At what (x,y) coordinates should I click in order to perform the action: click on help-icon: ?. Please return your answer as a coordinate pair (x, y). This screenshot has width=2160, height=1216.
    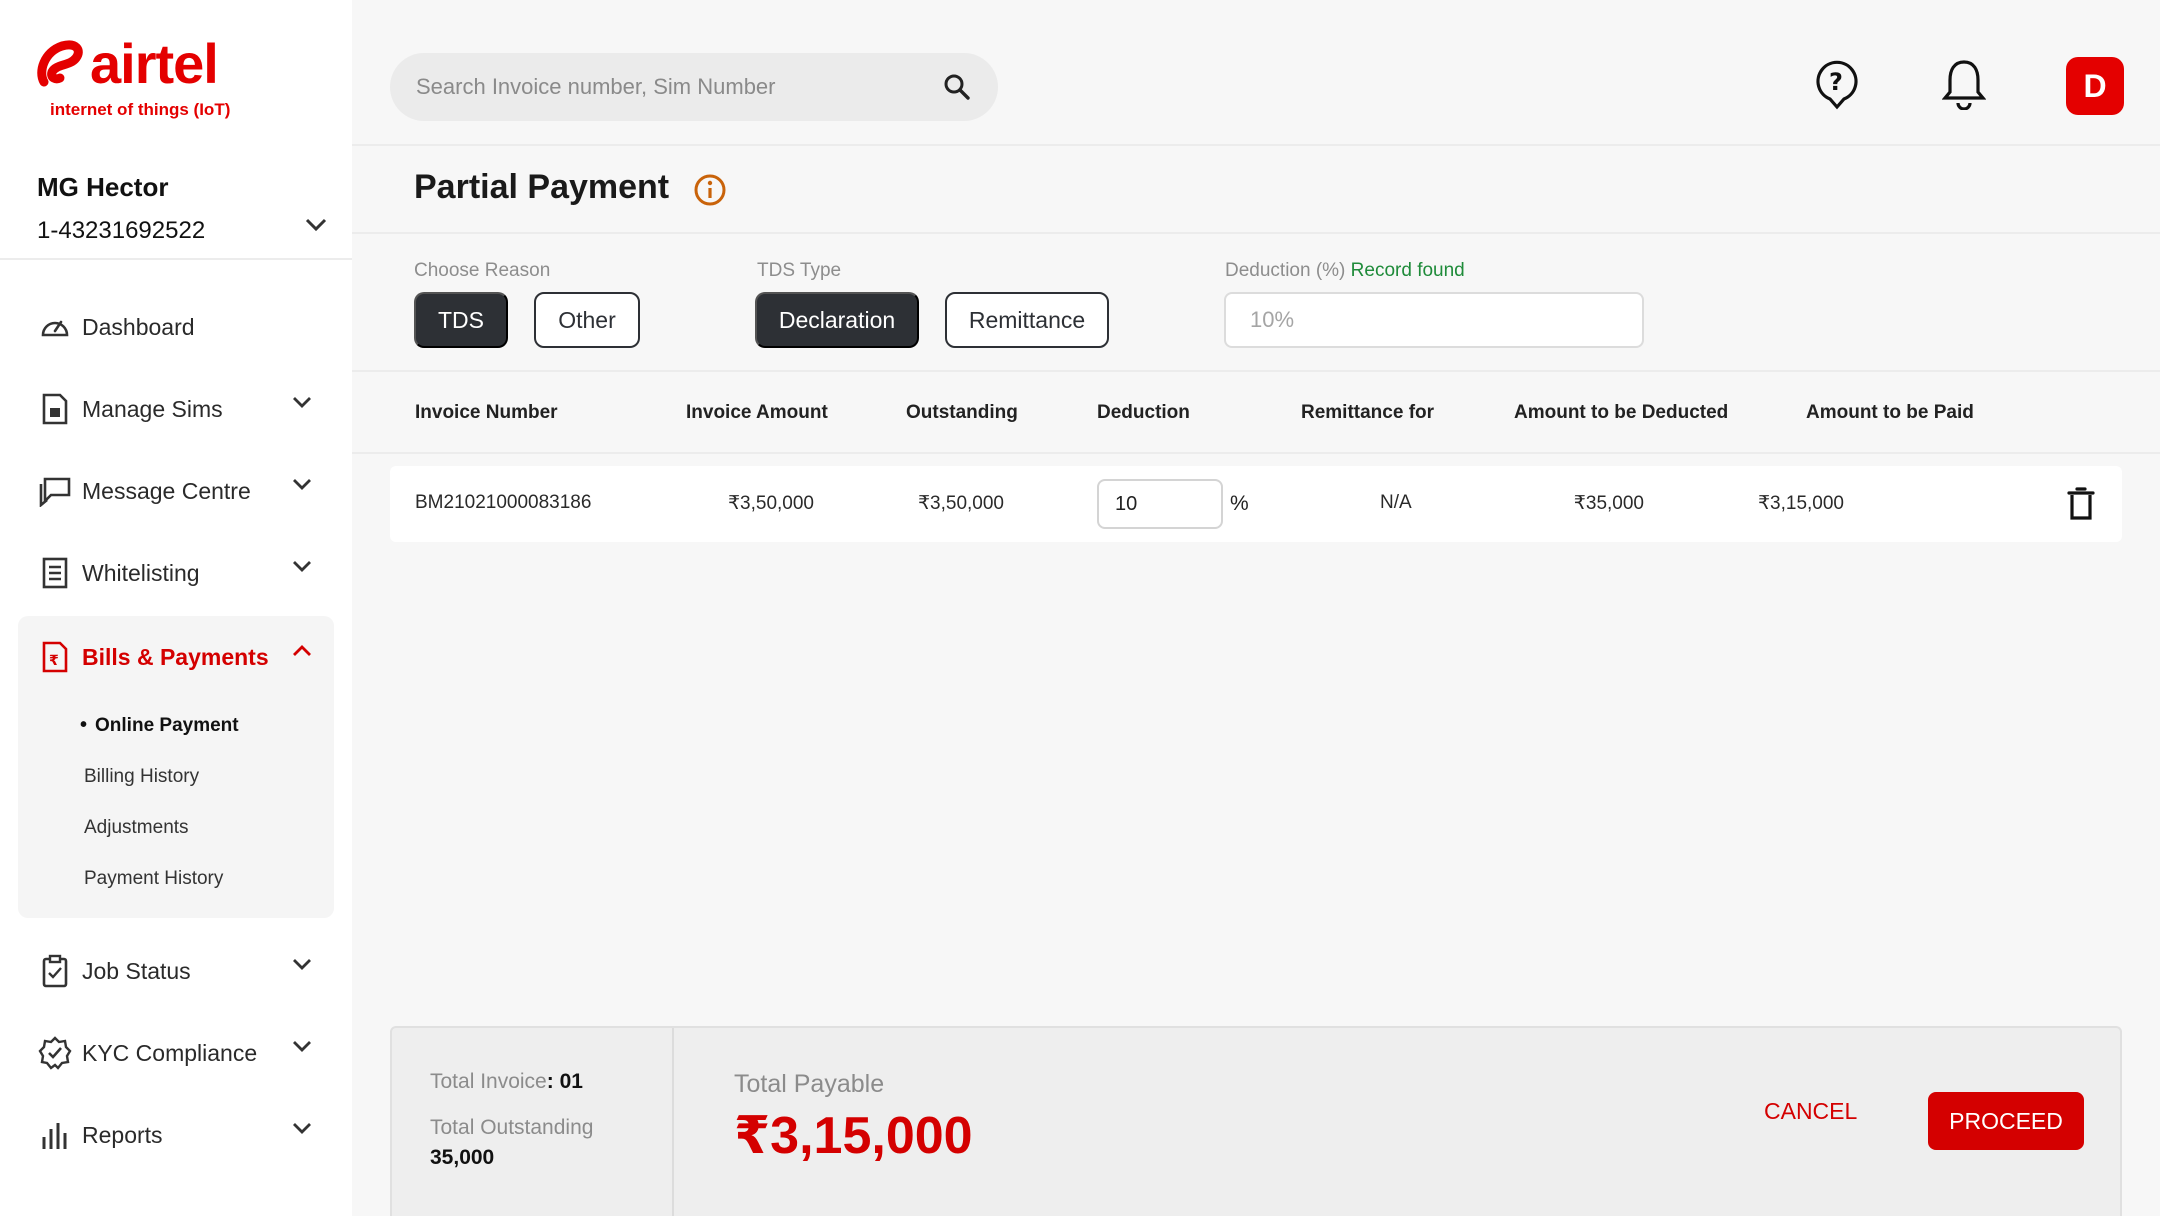
    Looking at the image, I should click on (1837, 85).